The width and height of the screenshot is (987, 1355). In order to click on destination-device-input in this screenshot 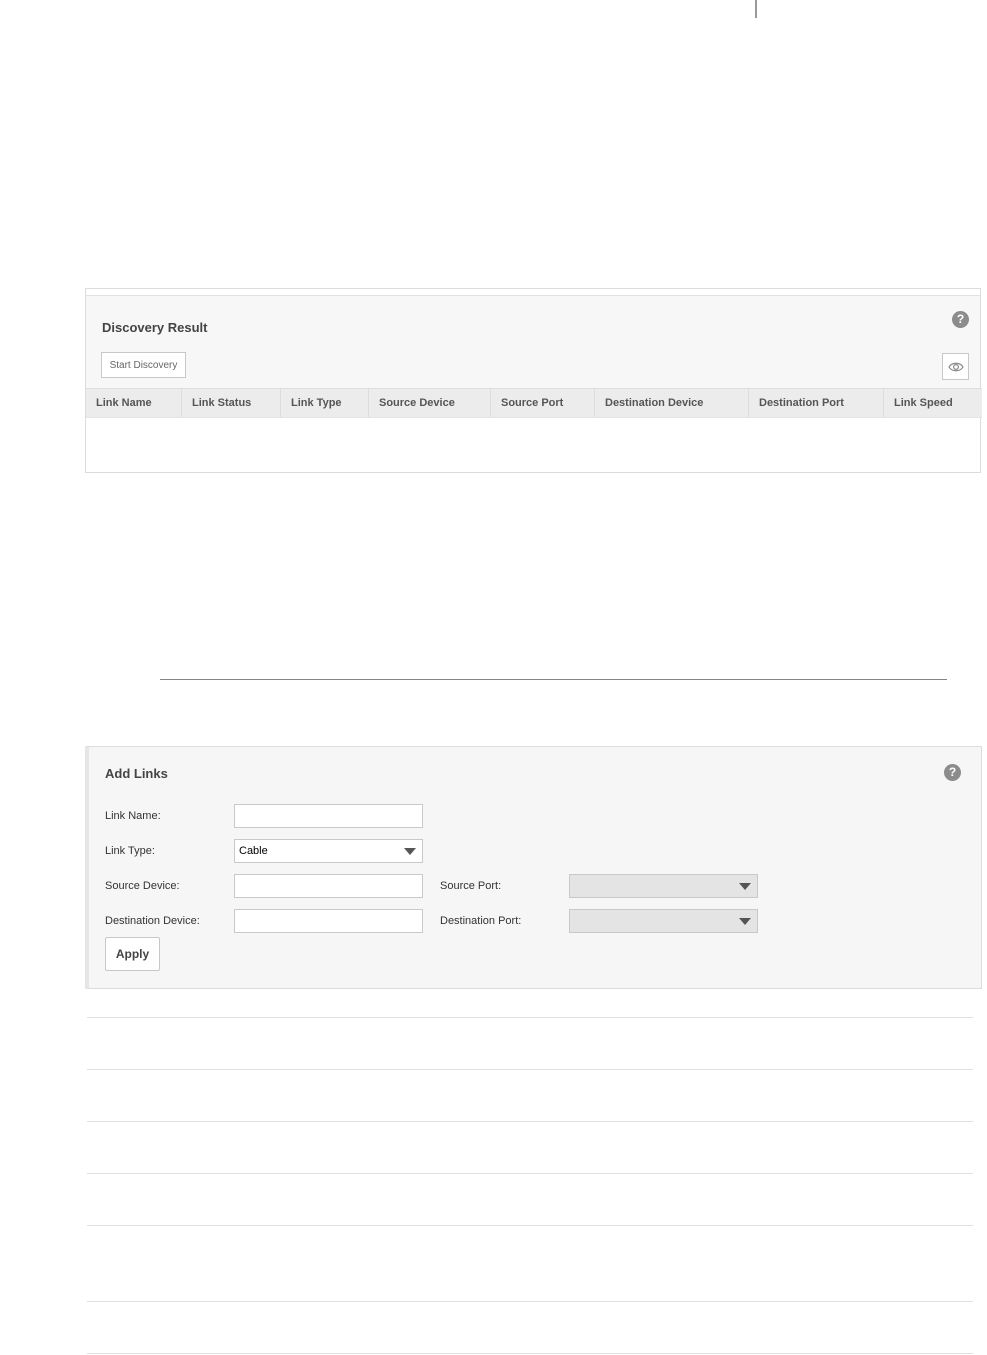, I will do `click(328, 921)`.